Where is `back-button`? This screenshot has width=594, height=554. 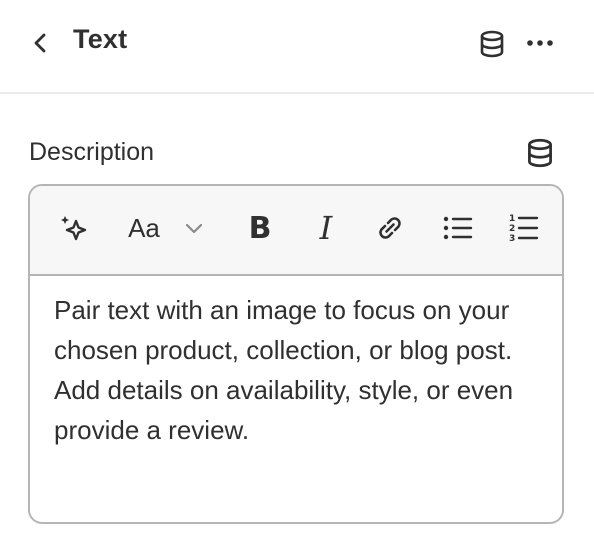
back-button is located at coordinates (41, 43).